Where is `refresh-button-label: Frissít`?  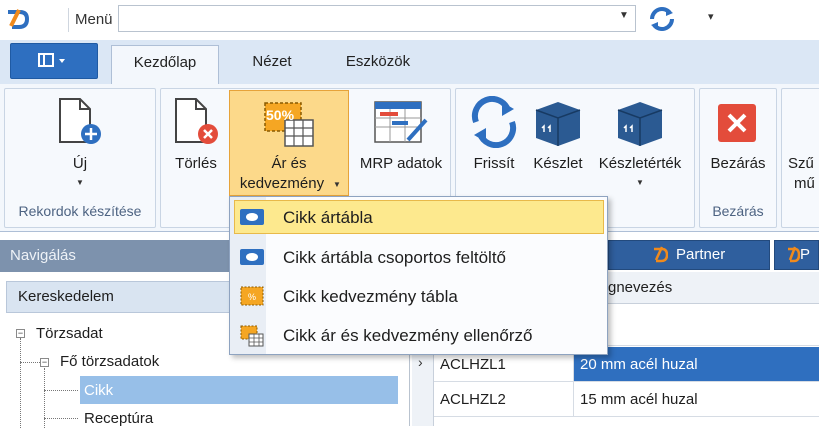 refresh-button-label: Frissít is located at coordinates (494, 163).